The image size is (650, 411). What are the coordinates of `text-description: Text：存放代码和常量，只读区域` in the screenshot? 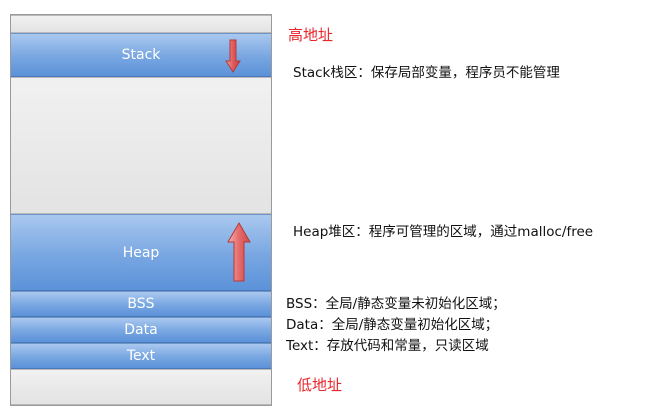 It's located at (387, 346).